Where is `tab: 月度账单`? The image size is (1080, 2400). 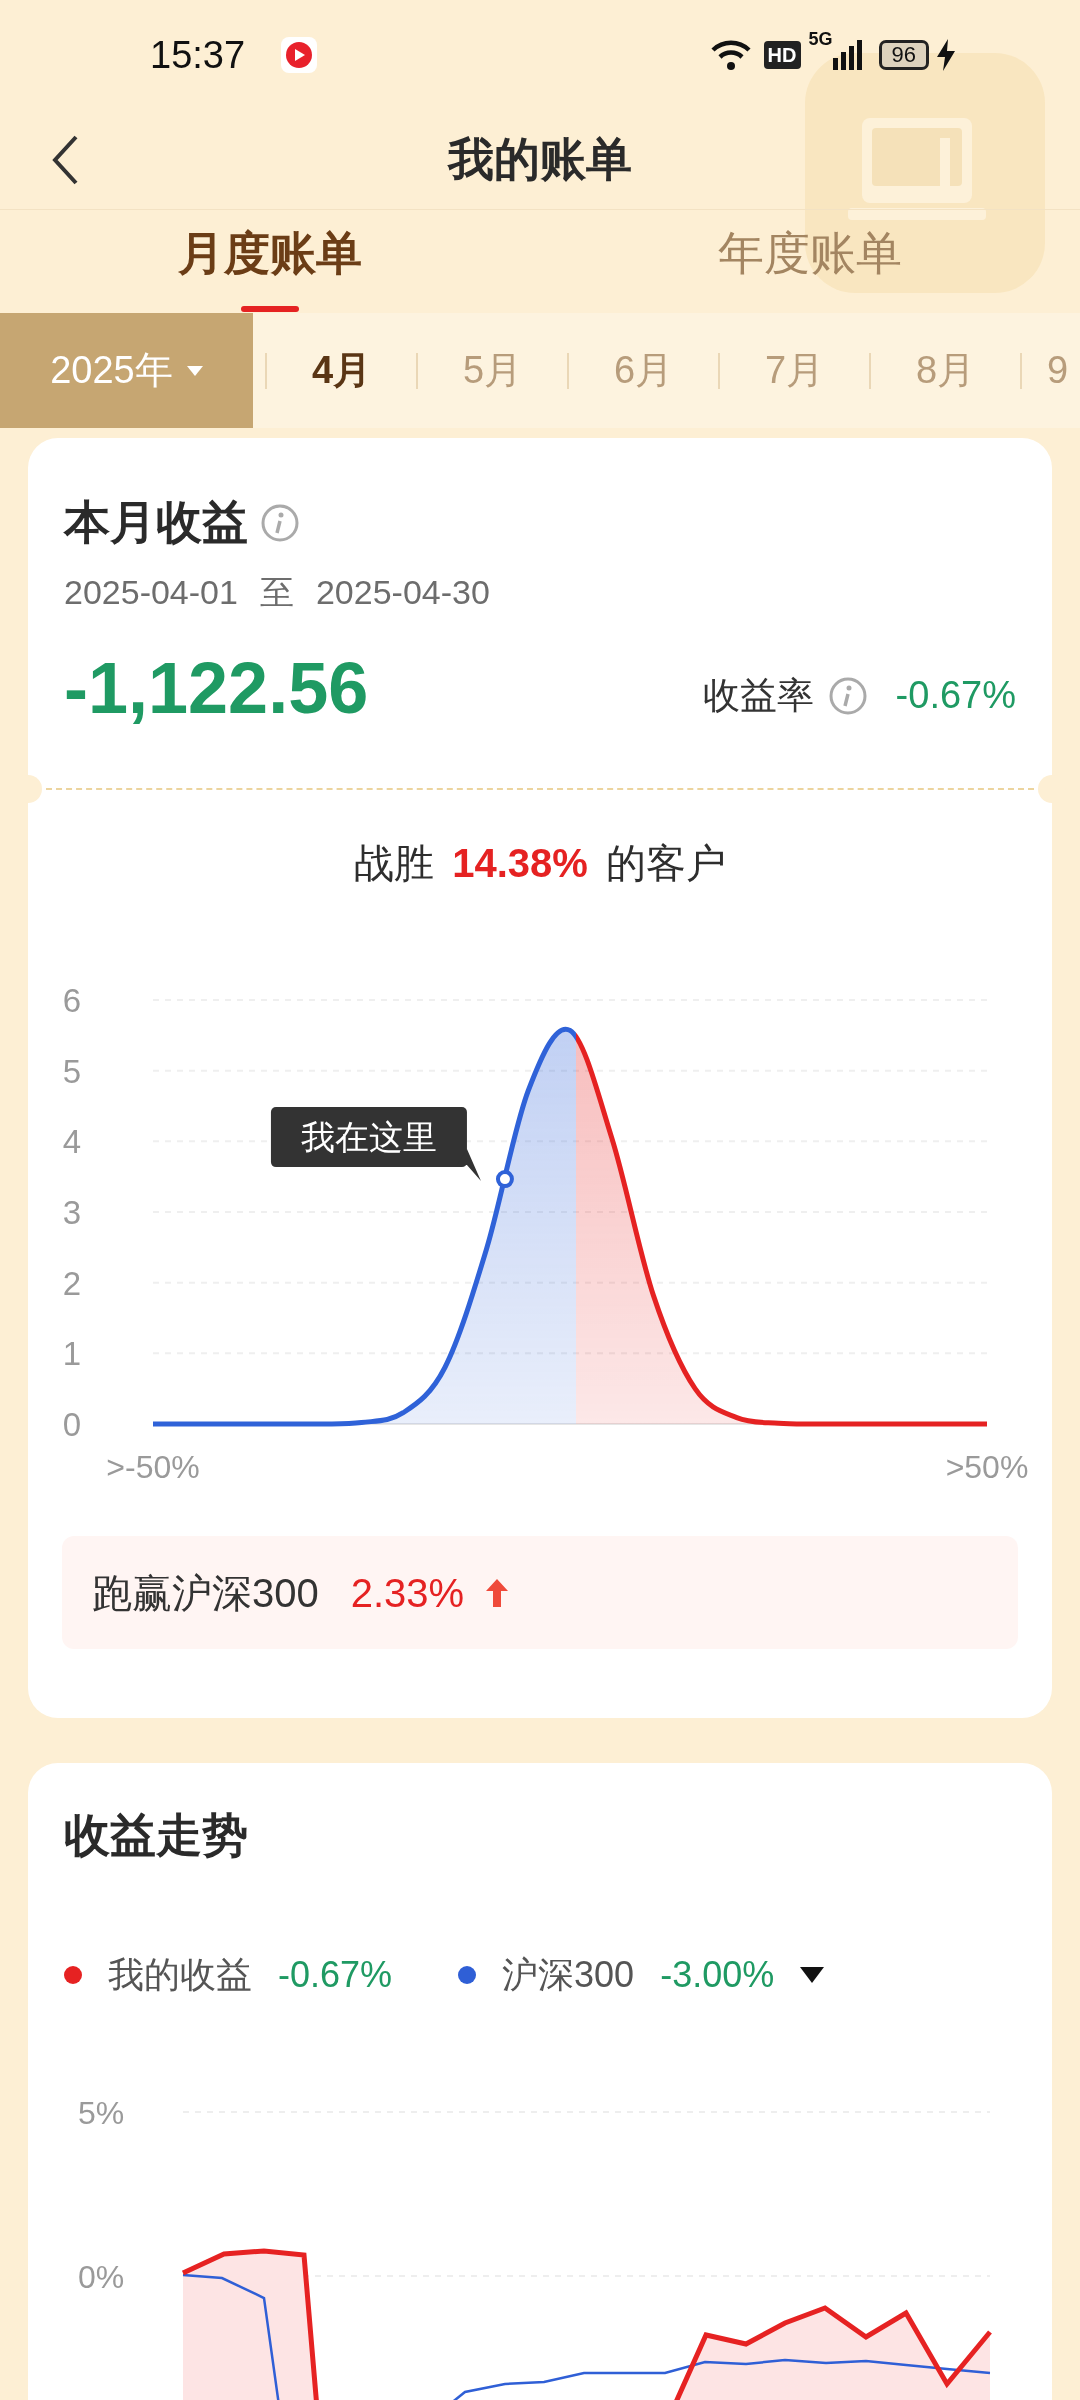 tab: 月度账单 is located at coordinates (270, 261).